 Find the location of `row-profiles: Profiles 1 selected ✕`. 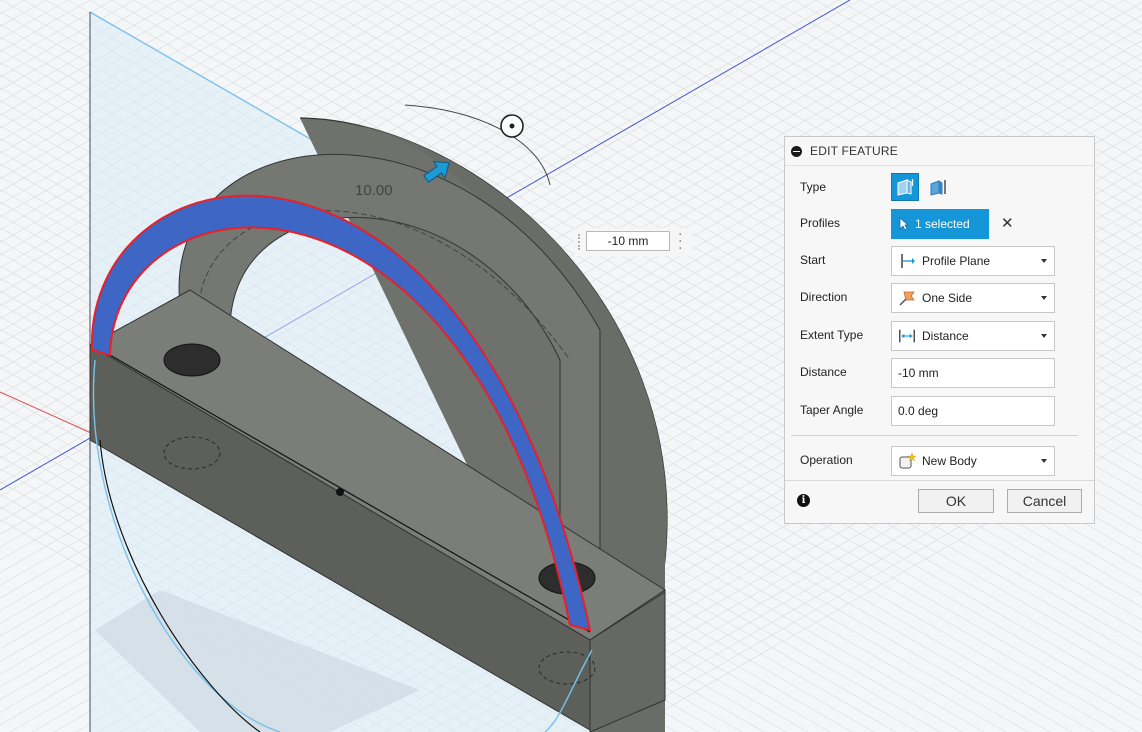

row-profiles: Profiles 1 selected ✕ is located at coordinates (939, 223).